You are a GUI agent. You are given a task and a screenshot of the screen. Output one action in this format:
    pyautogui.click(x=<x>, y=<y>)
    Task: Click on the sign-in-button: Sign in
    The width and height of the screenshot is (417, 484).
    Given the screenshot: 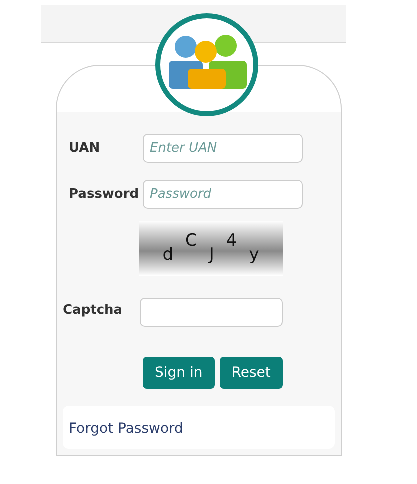 What is the action you would take?
    pyautogui.click(x=179, y=373)
    